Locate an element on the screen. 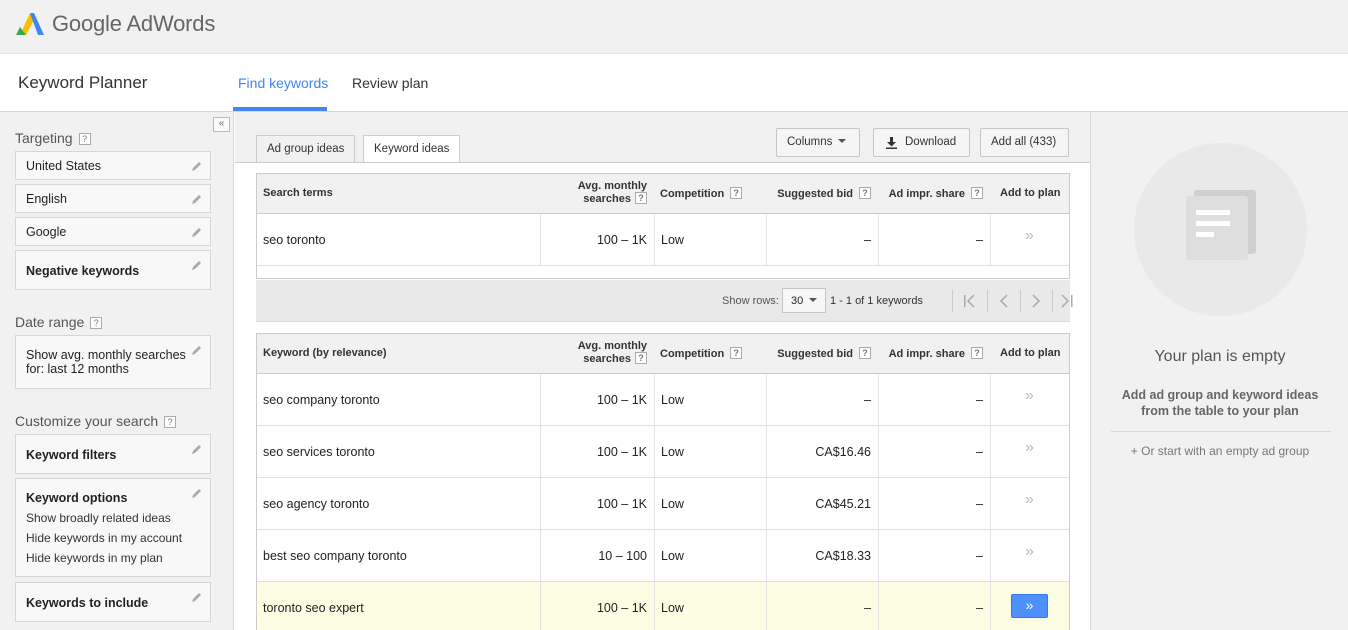 The height and width of the screenshot is (630, 1348). tab-find-keywords: Find keywords is located at coordinates (283, 83).